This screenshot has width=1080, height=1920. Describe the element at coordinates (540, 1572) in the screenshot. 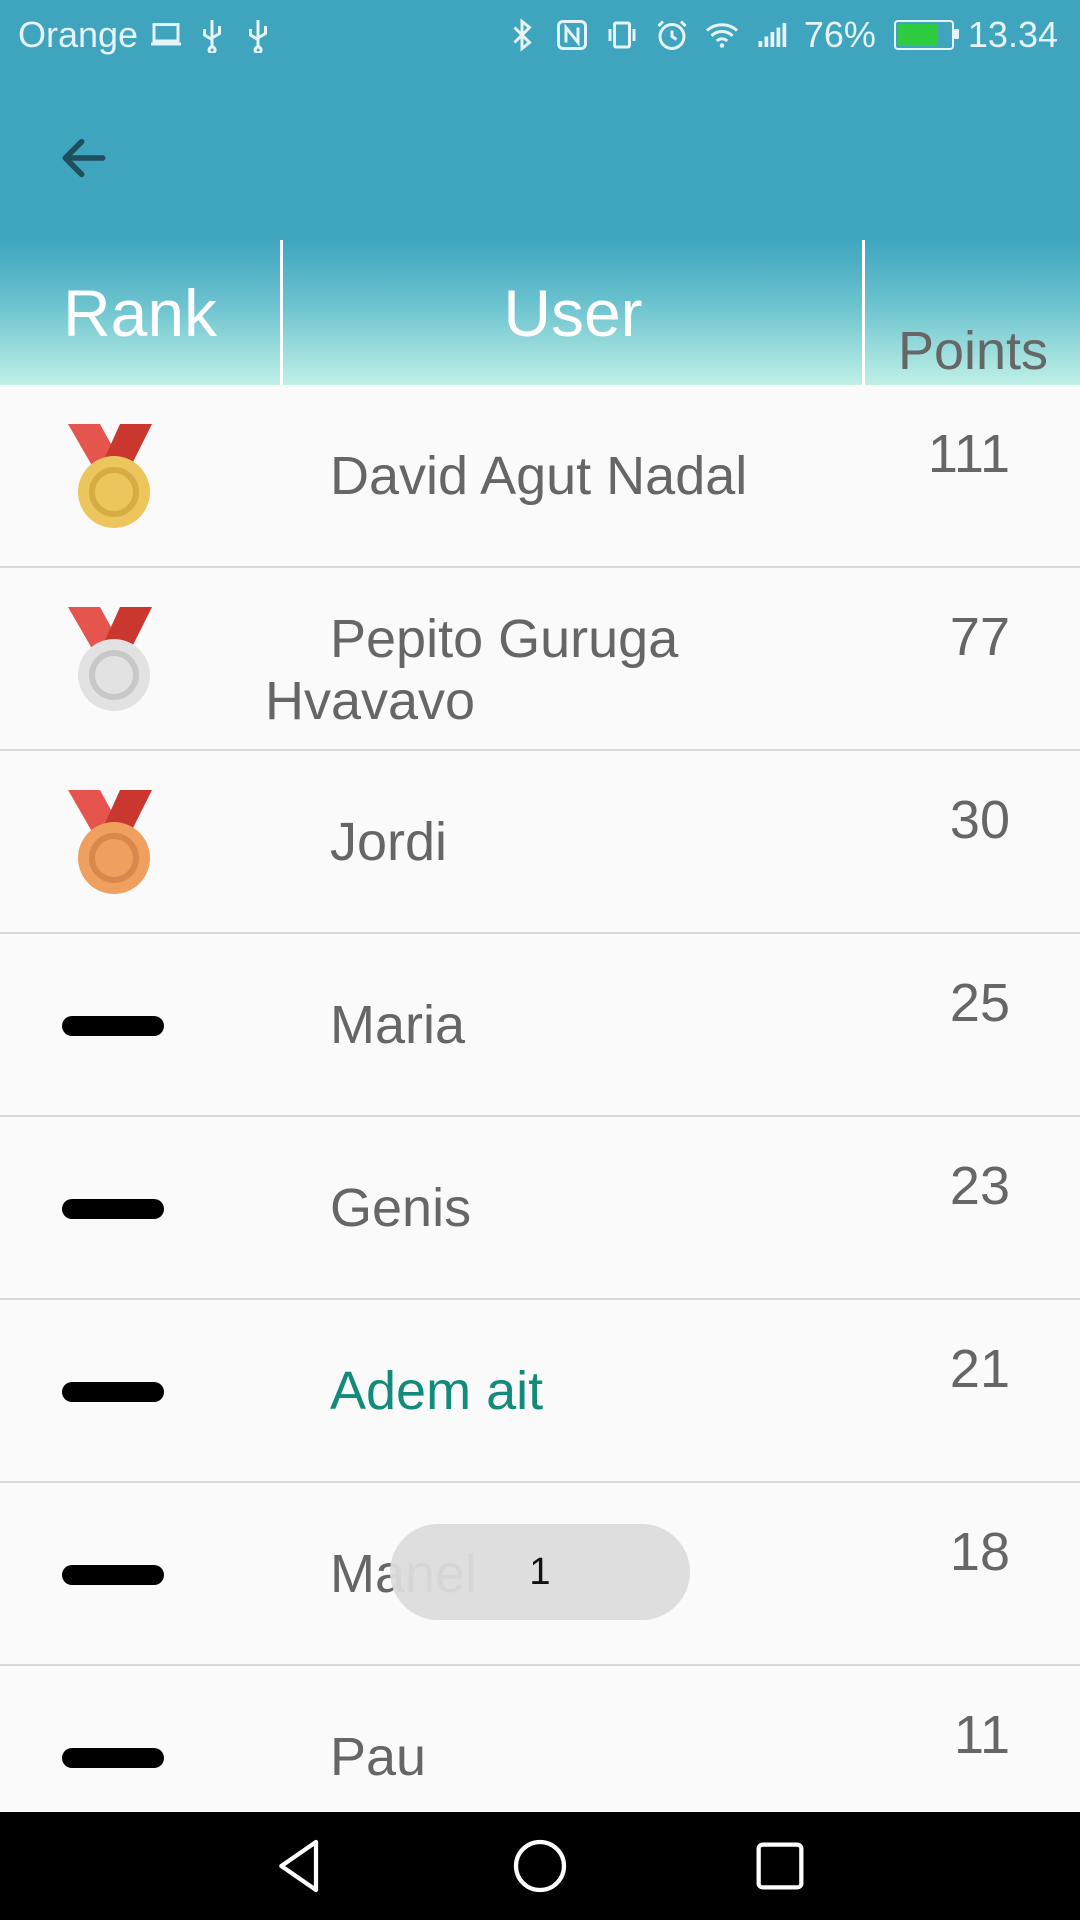

I see `page-indicator: 1` at that location.